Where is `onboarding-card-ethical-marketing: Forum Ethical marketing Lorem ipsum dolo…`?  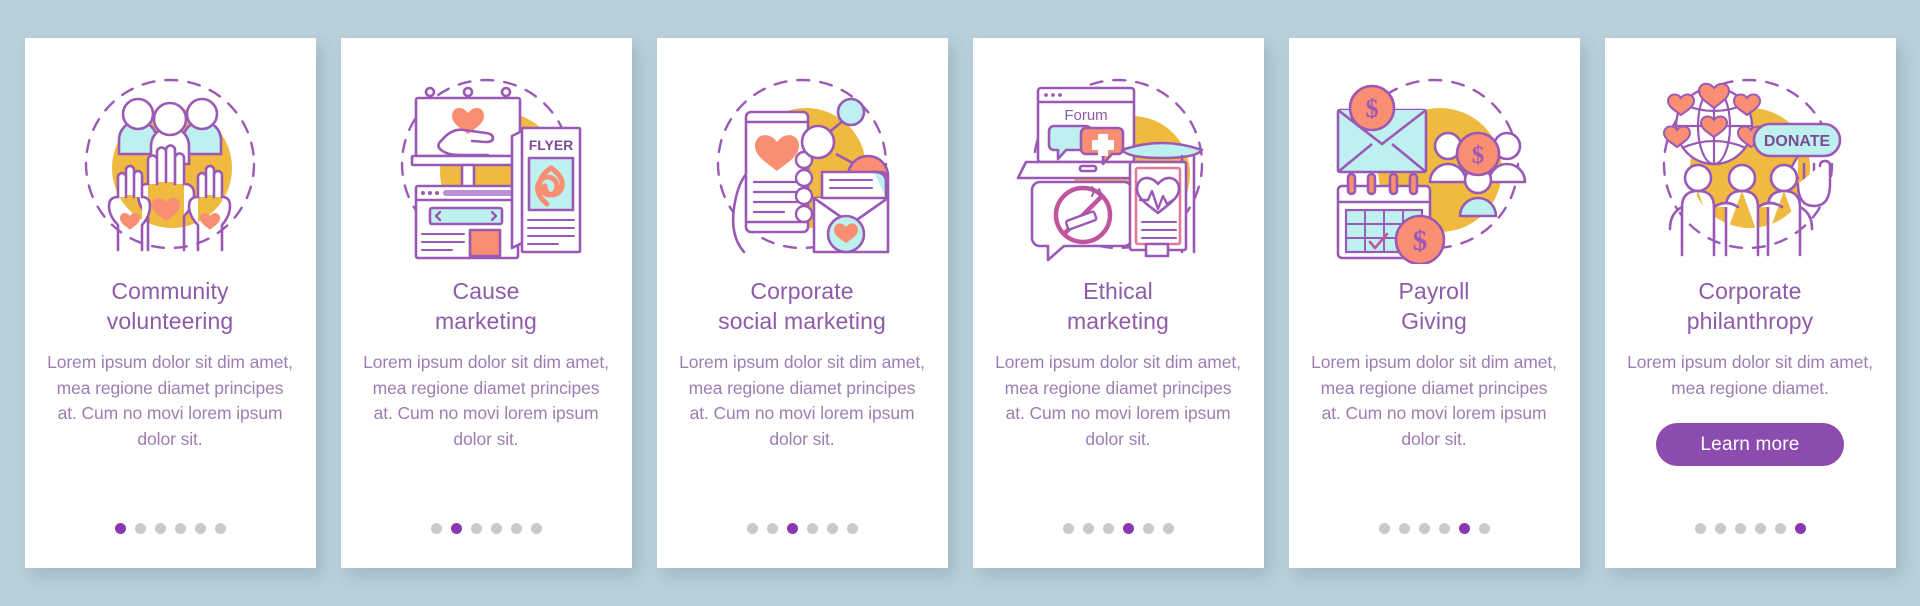
onboarding-card-ethical-marketing: Forum Ethical marketing Lorem ipsum dolo… is located at coordinates (1118, 303).